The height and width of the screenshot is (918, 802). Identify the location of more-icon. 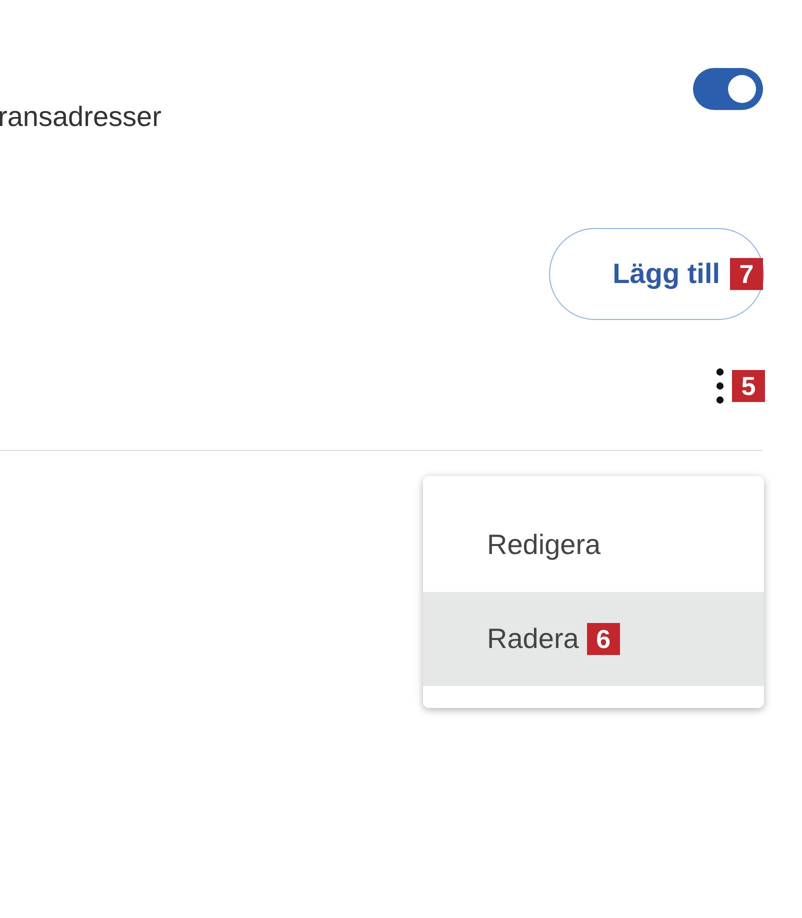
(720, 386).